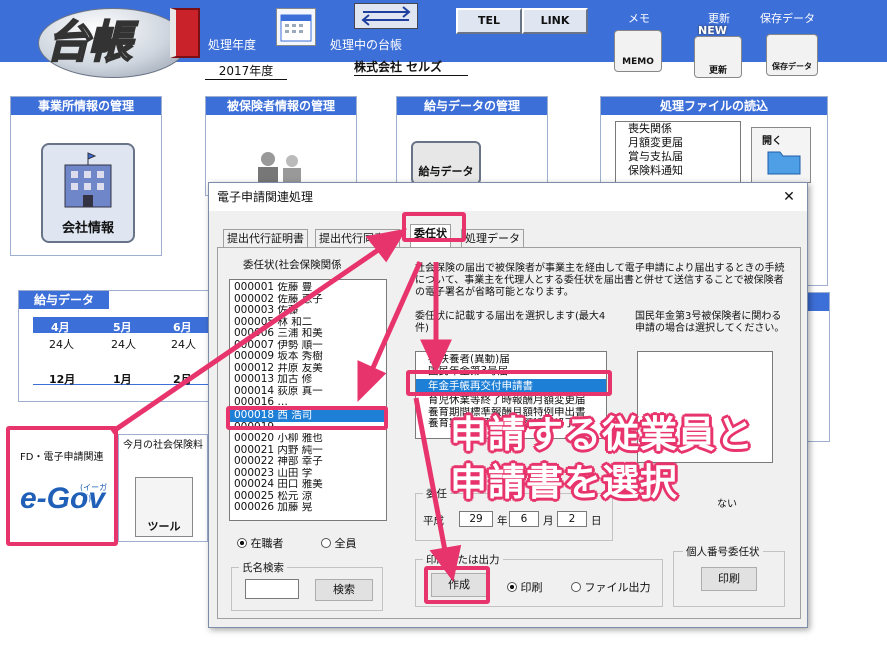 This screenshot has height=654, width=887. What do you see at coordinates (248, 339) in the screenshot?
I see `arrow-to-tab` at bounding box center [248, 339].